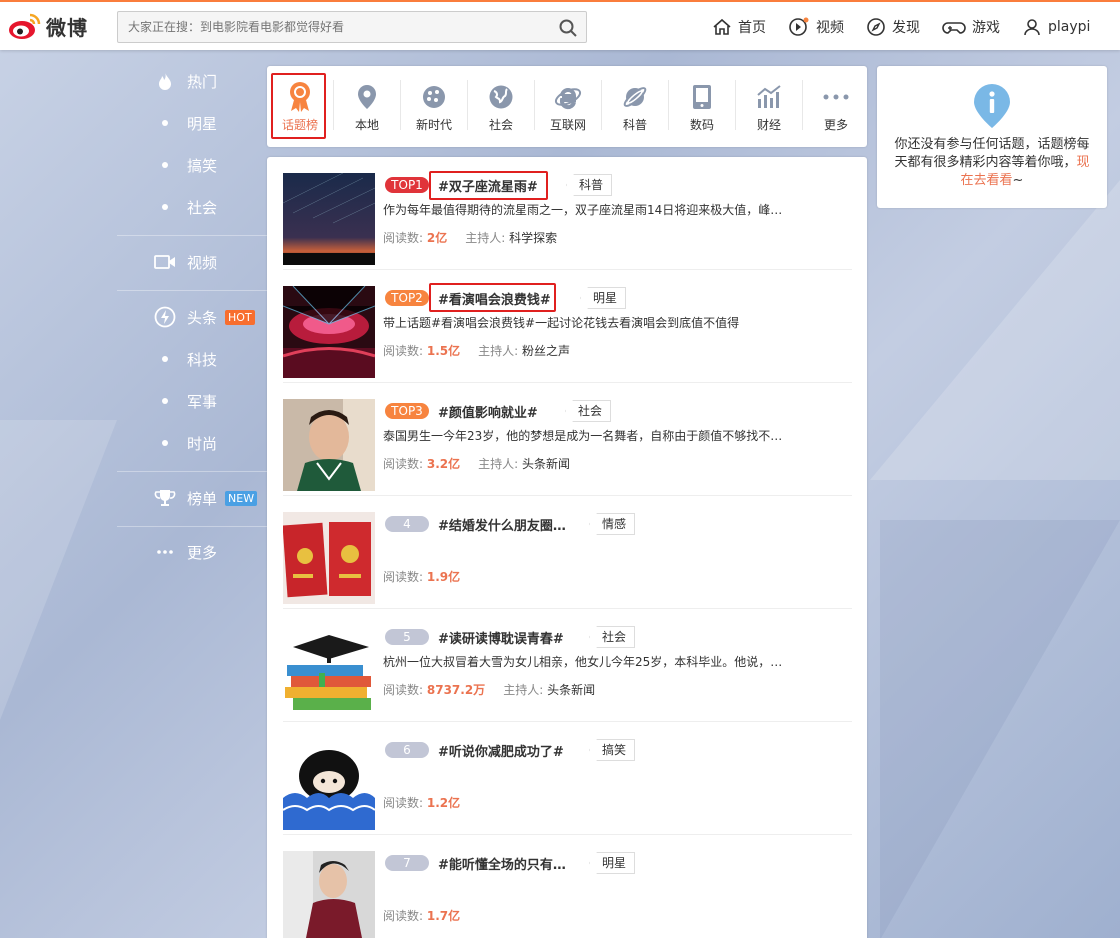  Describe the element at coordinates (501, 637) in the screenshot. I see `topic-title: #读研读博耽误青春#` at that location.